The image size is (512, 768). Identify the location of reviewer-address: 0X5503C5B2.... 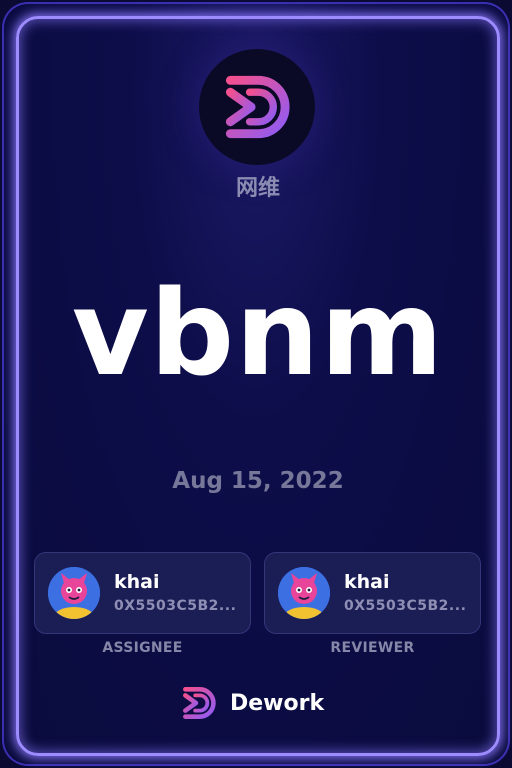
(405, 606).